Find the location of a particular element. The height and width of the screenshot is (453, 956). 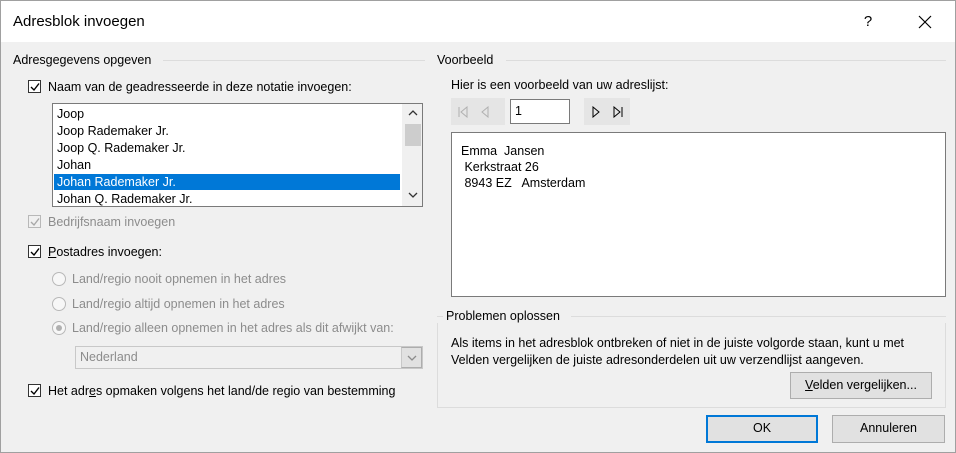

country-always-radio is located at coordinates (59, 304).